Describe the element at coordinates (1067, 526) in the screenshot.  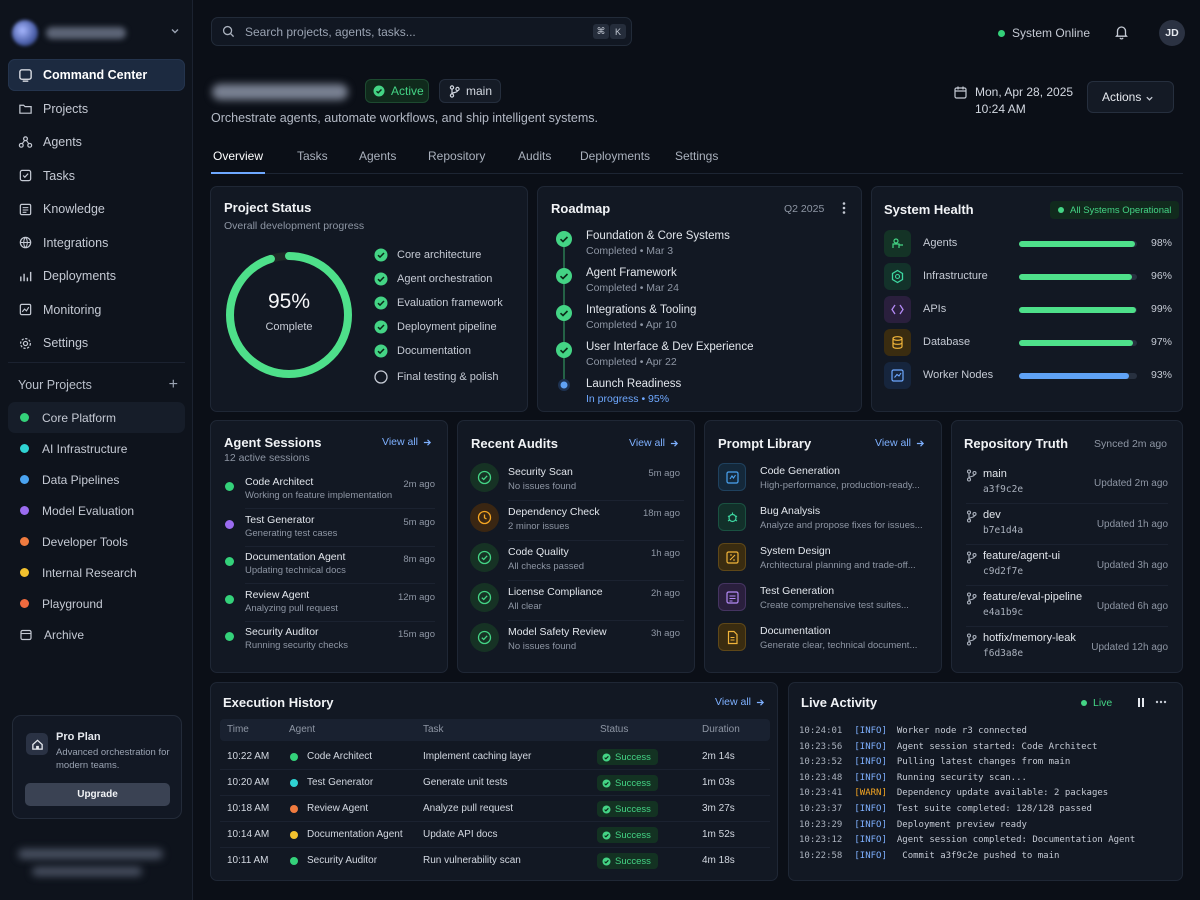
I see `branch-row: dev b7e1d4a Updated 1h ago` at that location.